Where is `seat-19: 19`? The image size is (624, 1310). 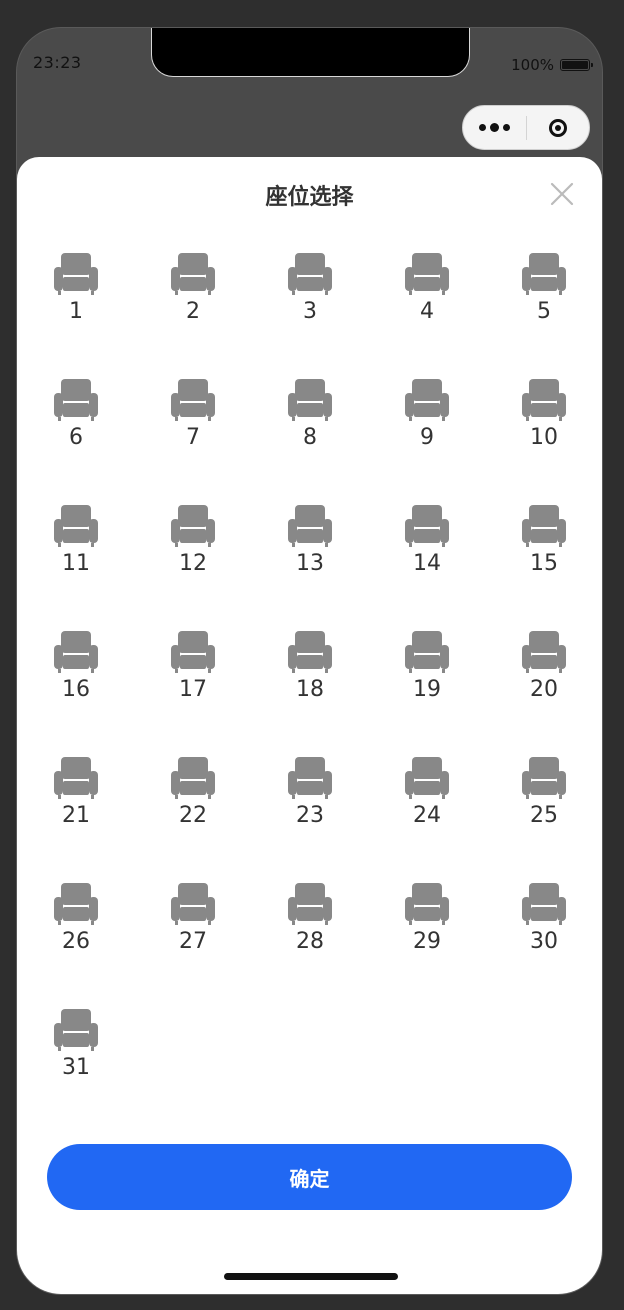
seat-19: 19 is located at coordinates (427, 669).